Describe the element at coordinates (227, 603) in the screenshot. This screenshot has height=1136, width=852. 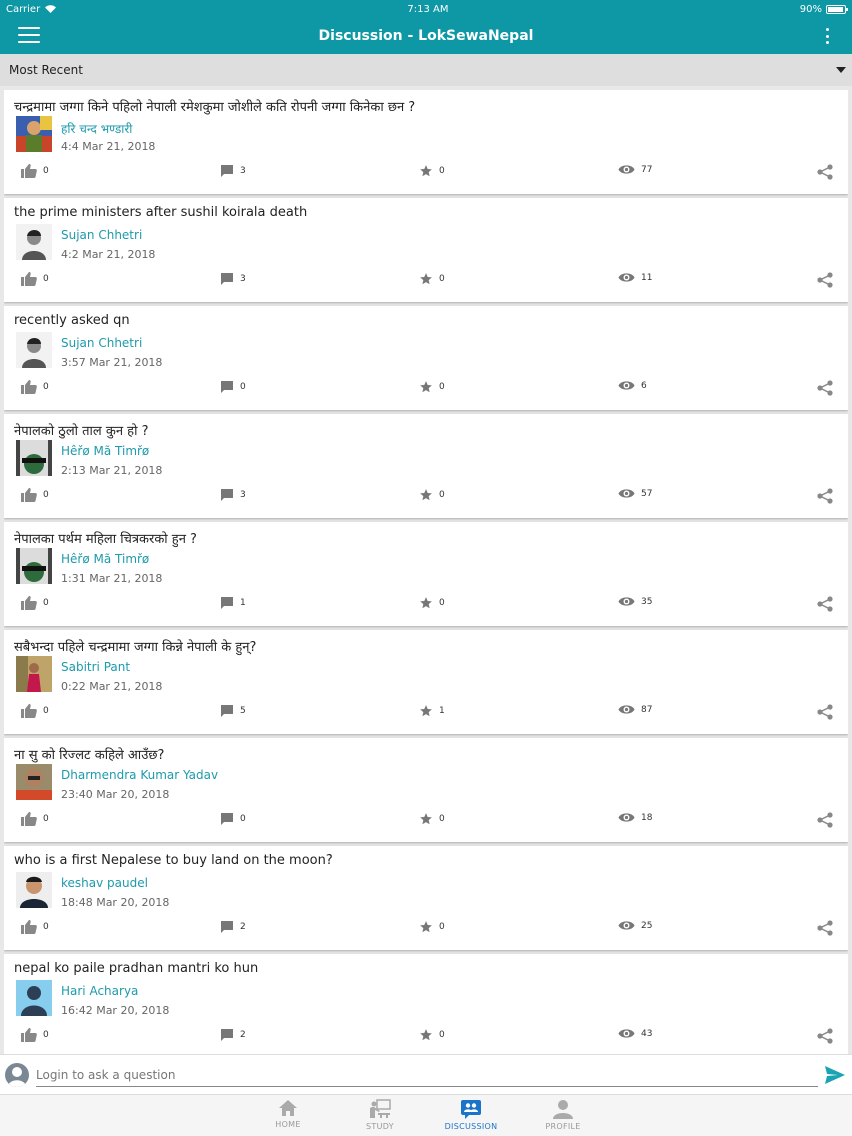
I see `comment-icon` at that location.